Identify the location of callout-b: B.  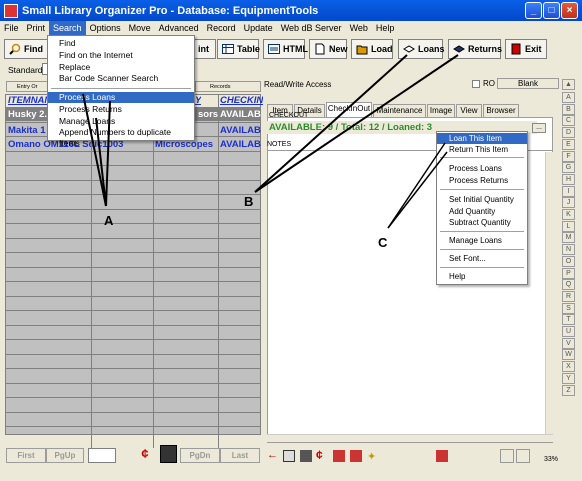
(249, 201).